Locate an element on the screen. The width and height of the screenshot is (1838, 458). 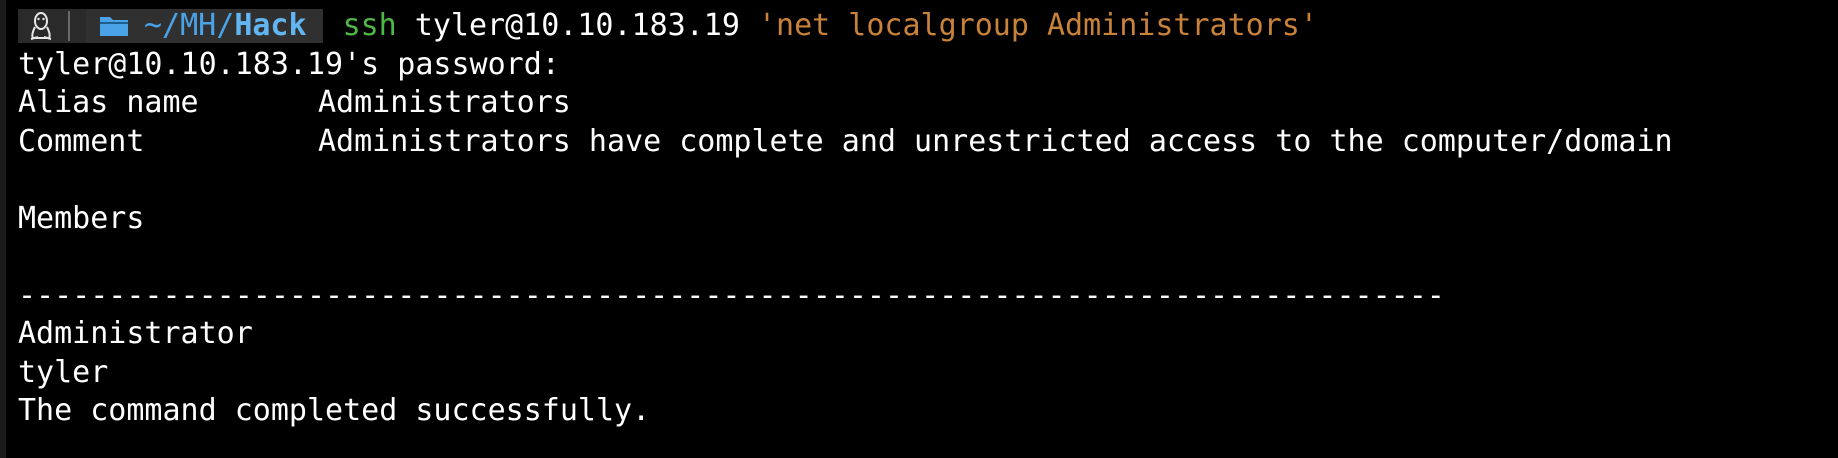
linux-tux-icon is located at coordinates (41, 26).